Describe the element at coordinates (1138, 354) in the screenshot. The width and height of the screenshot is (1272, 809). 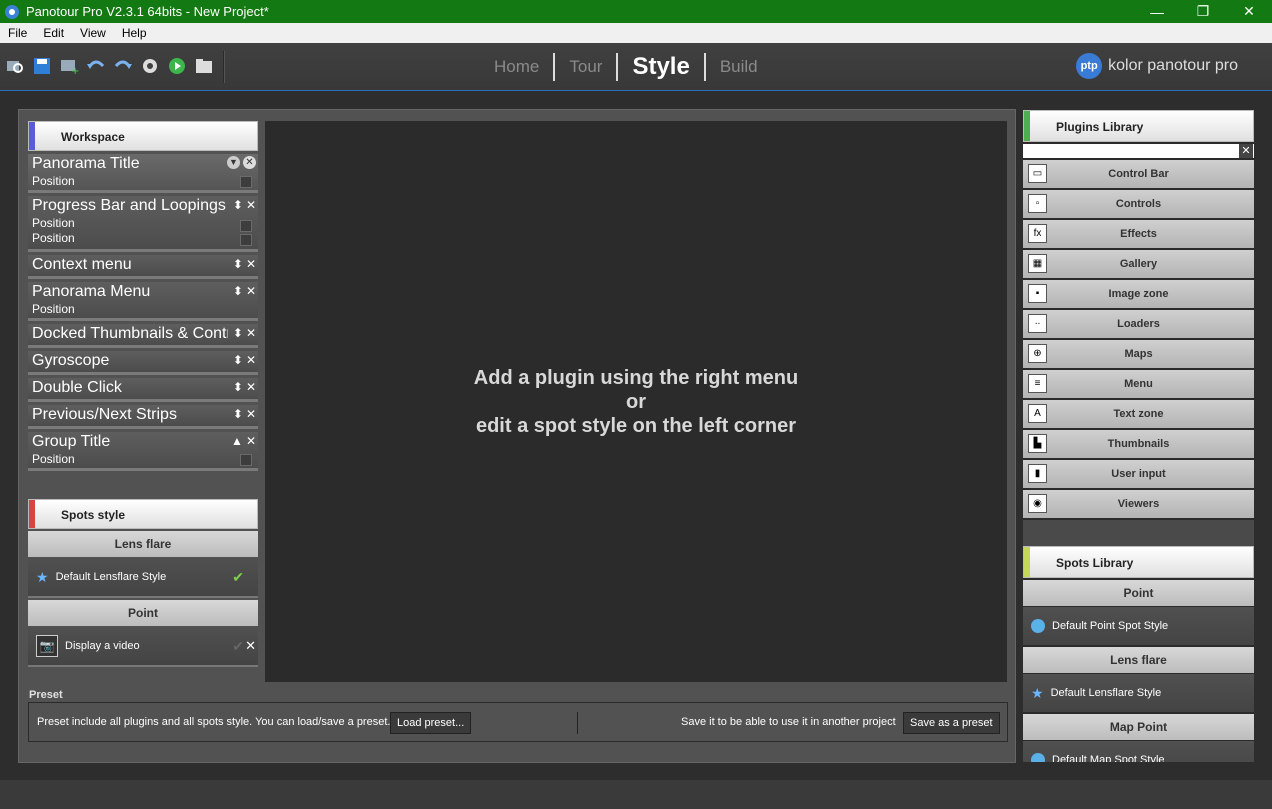
I see `plugin-item-maps: ⊕ Maps` at that location.